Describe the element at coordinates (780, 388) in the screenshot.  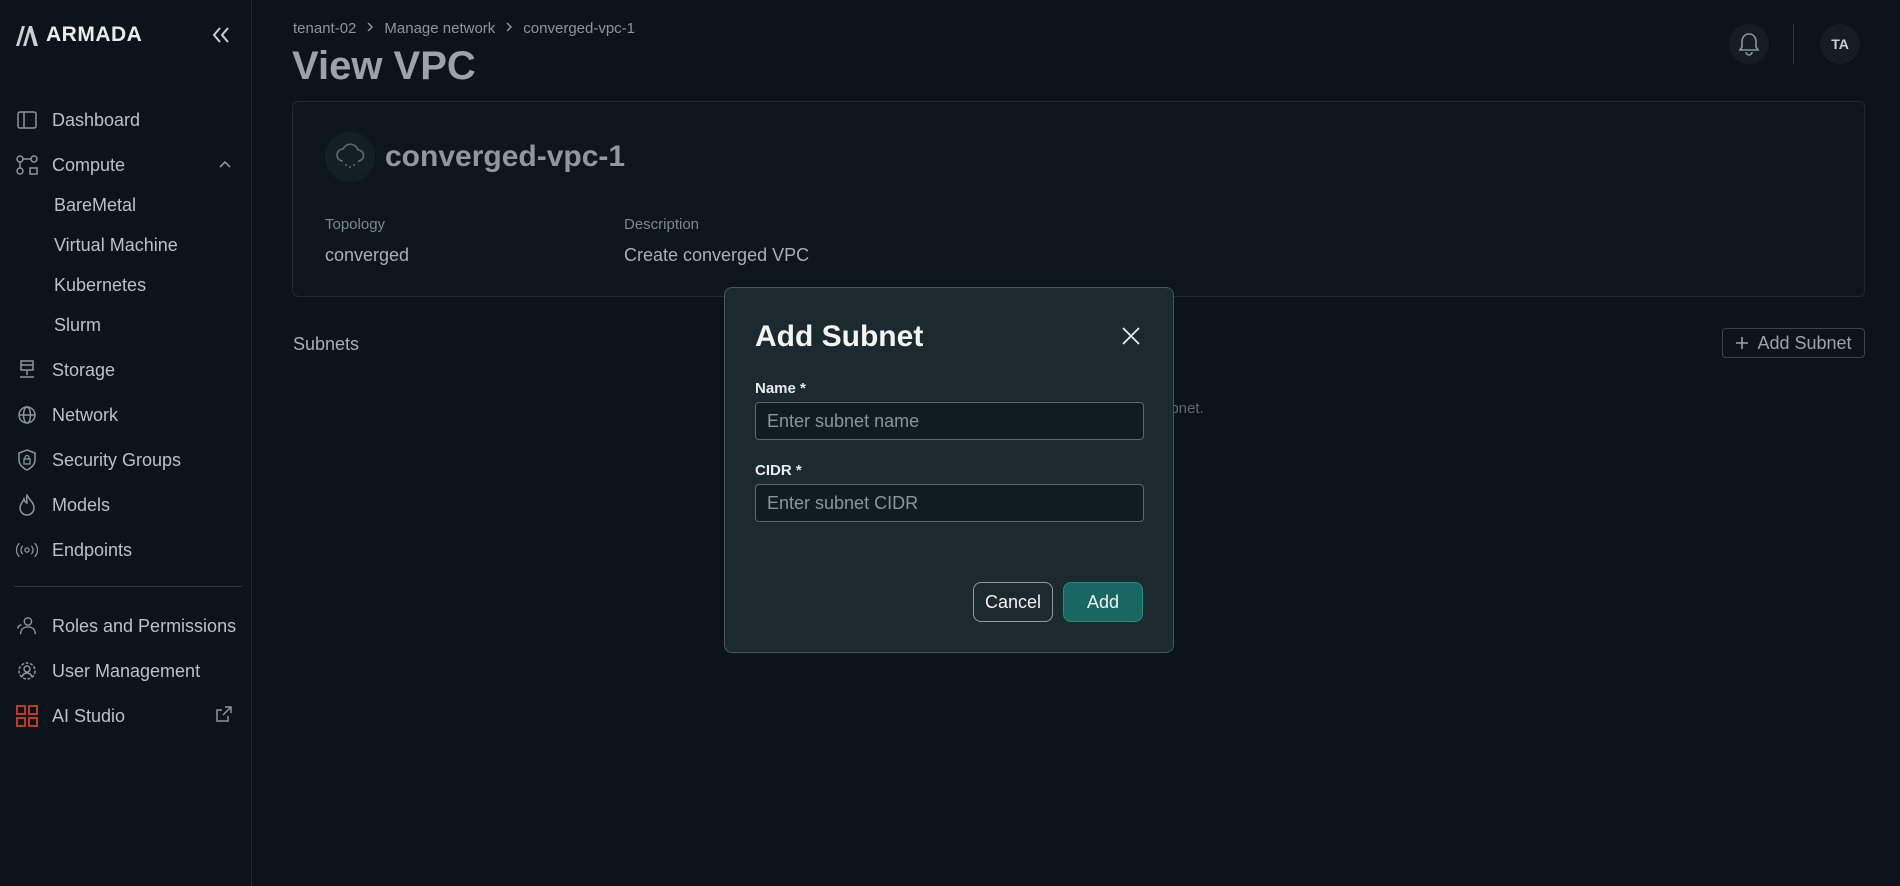
I see `name-label: Name *` at that location.